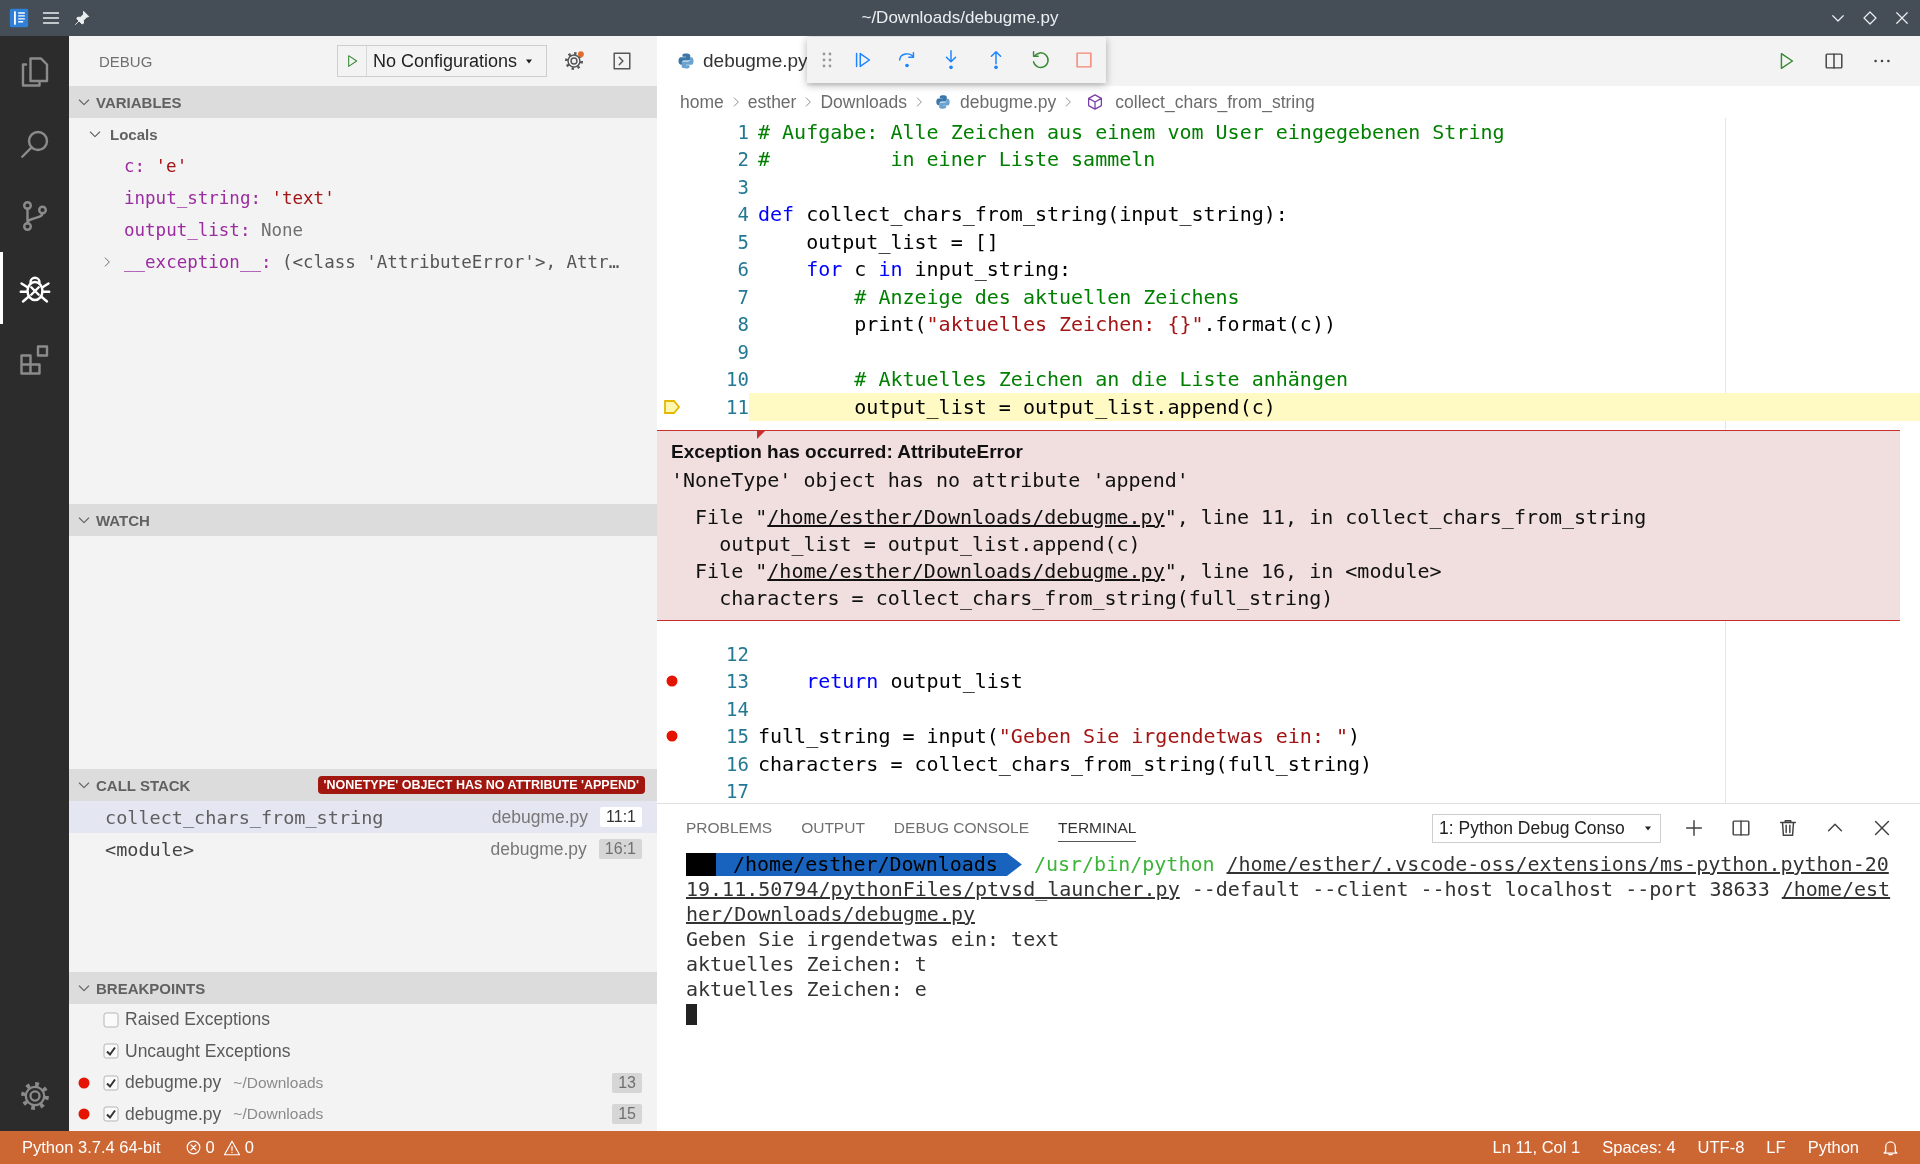  What do you see at coordinates (933, 889) in the screenshot?
I see `file-path-link: 19.11.50794/pythonFiles/ptvsd_launcher.py` at bounding box center [933, 889].